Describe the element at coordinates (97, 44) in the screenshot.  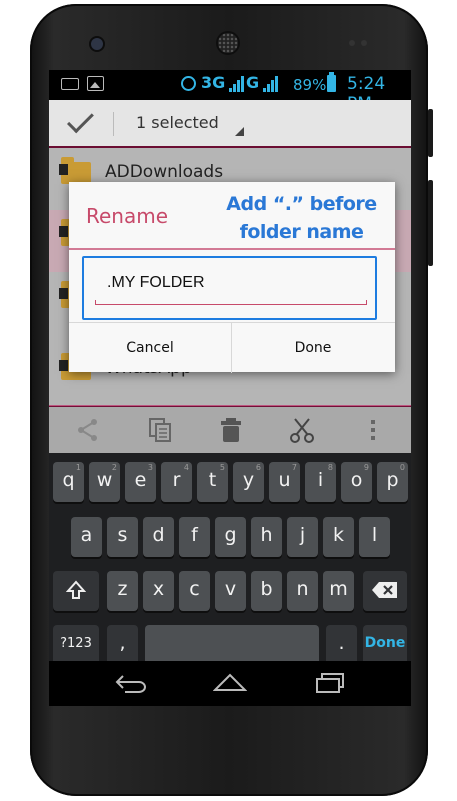
I see `front-camera` at that location.